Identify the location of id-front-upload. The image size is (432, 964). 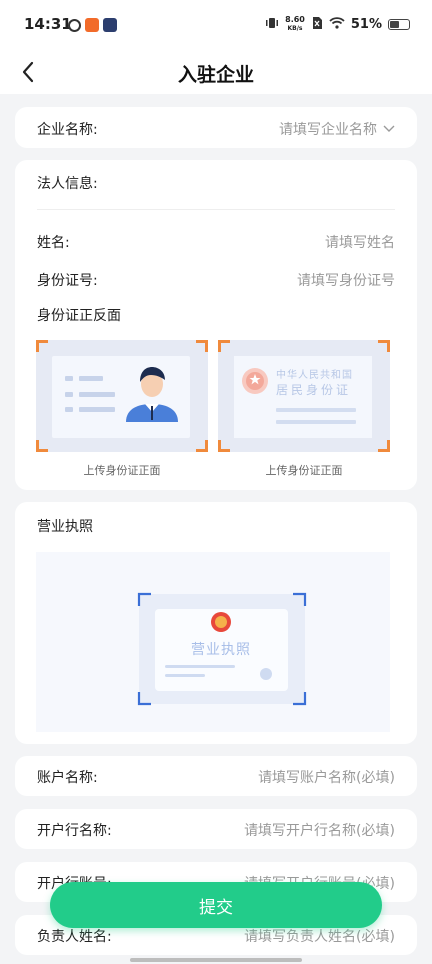
(122, 396).